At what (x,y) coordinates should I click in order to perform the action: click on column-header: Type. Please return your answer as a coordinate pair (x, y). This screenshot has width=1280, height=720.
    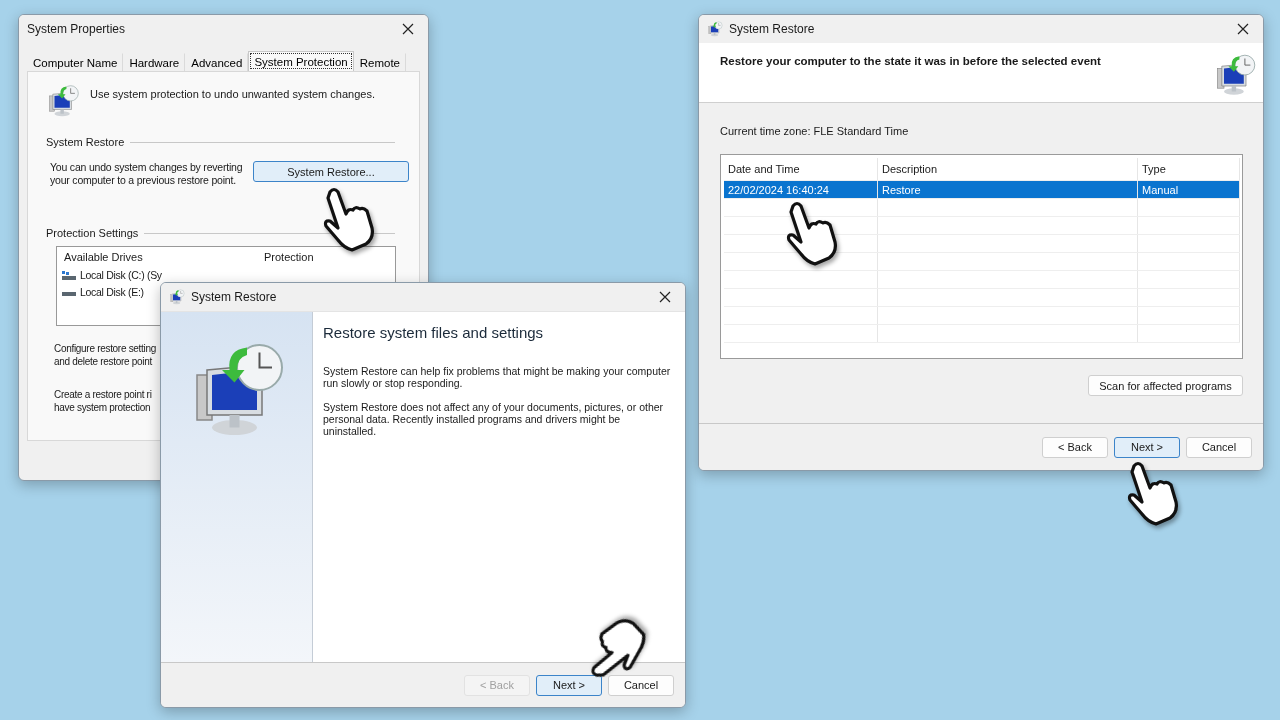
    Looking at the image, I should click on (1189, 169).